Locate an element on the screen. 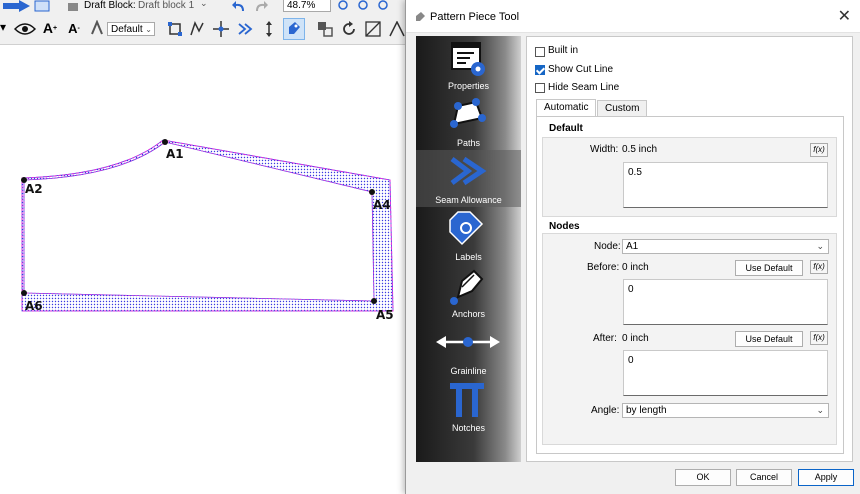 This screenshot has height=494, width=860. after-formula-text: 0 is located at coordinates (631, 360).